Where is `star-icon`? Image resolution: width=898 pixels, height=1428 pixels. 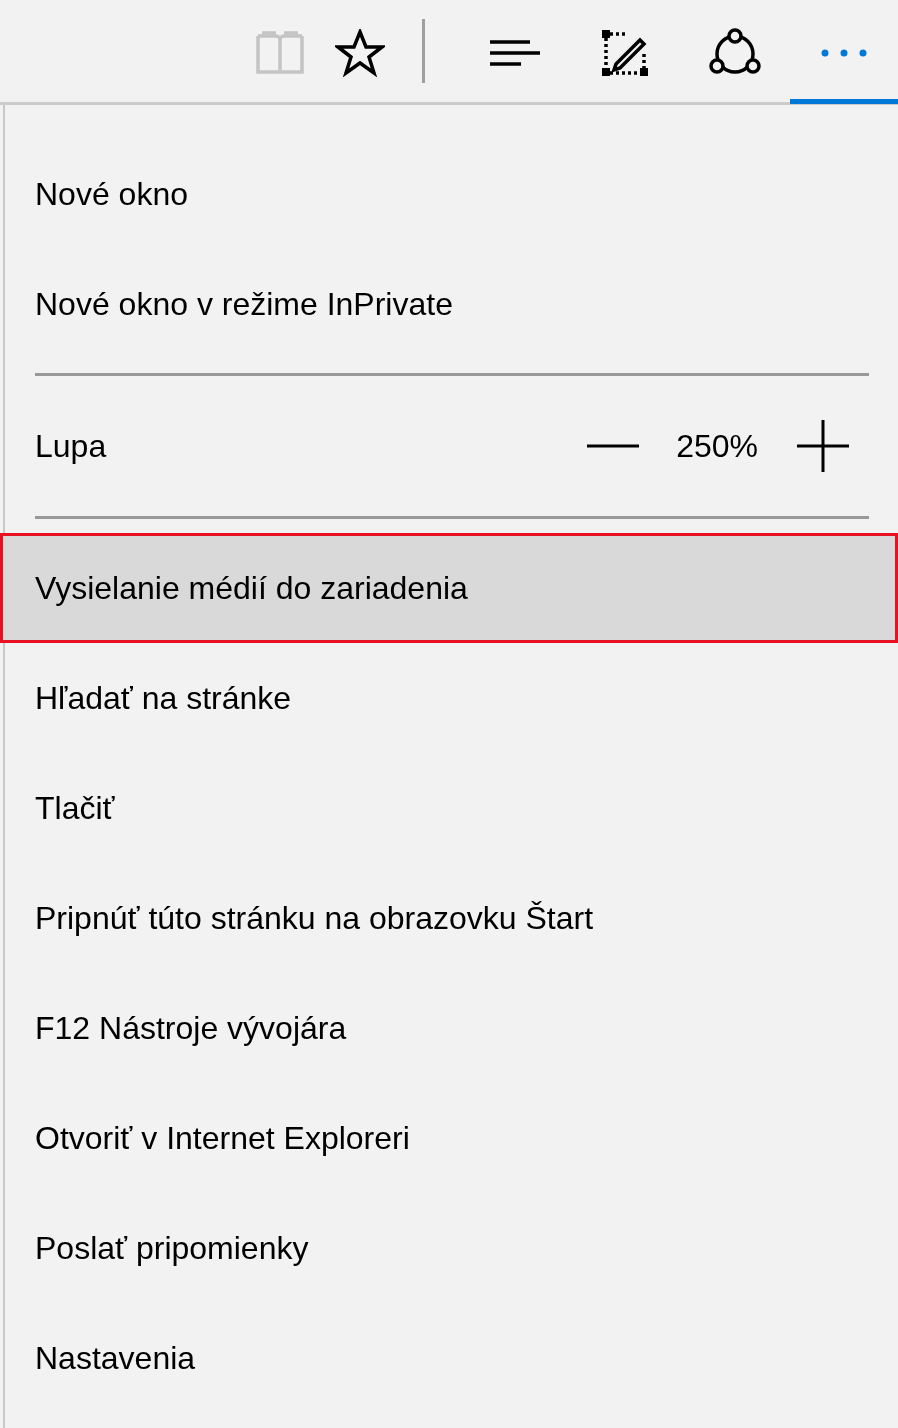
star-icon is located at coordinates (359, 52).